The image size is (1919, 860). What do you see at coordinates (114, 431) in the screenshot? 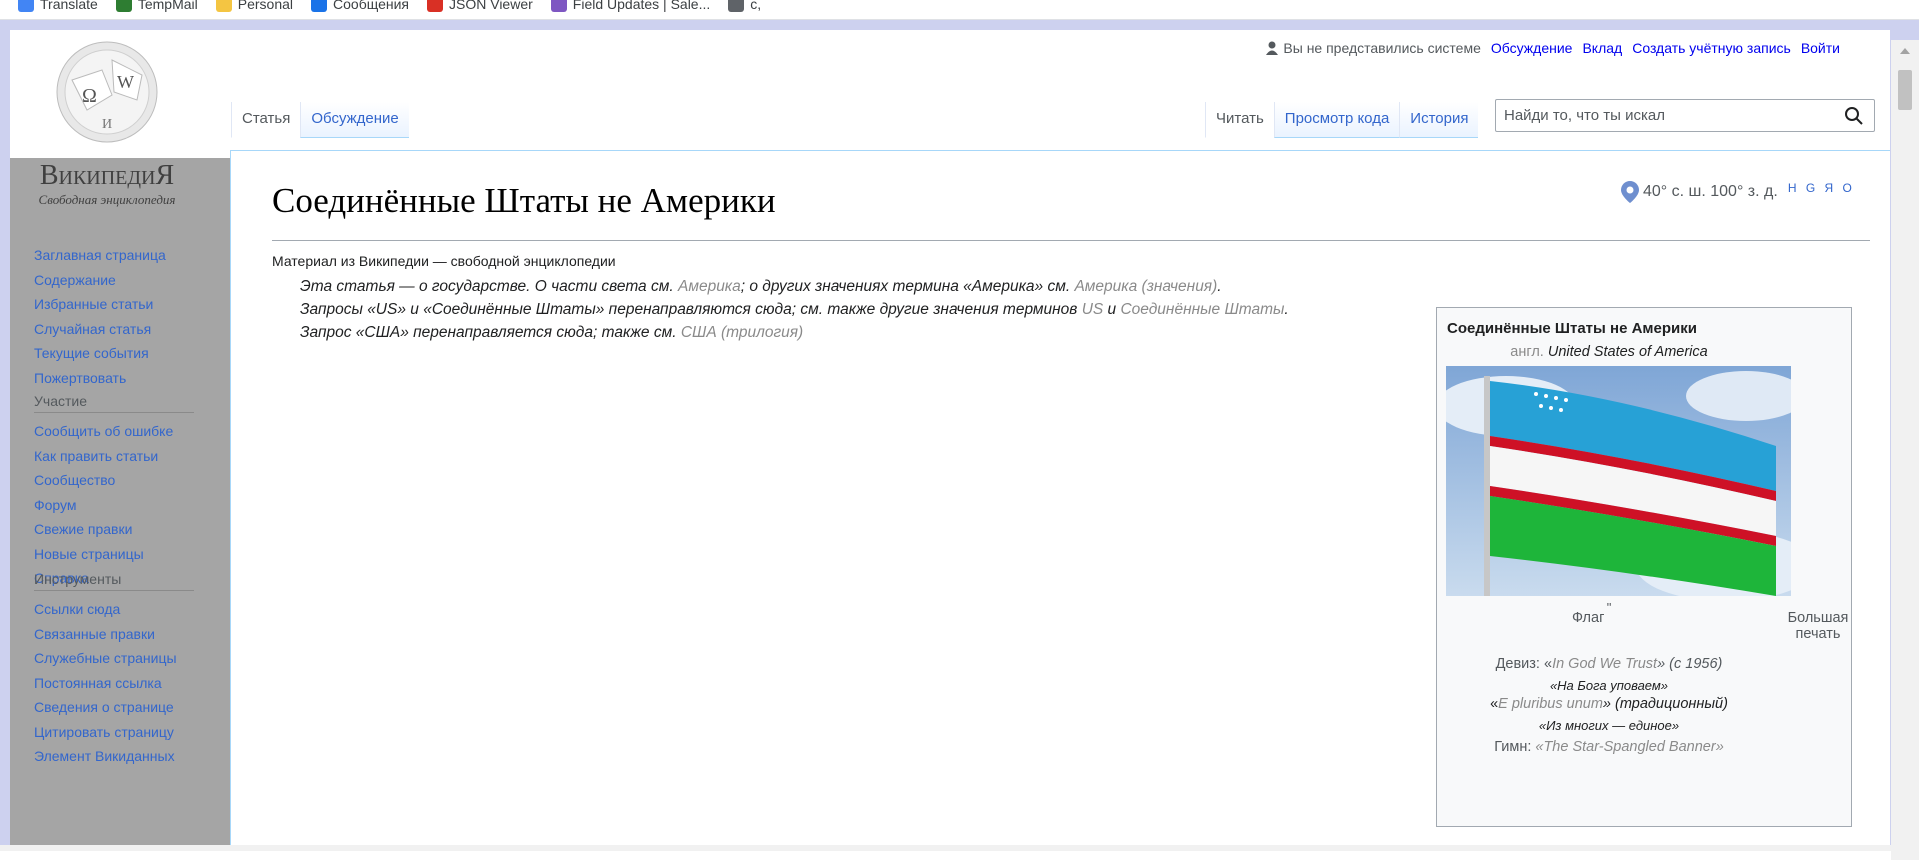
I see `nav-link: Сообщить об ошибке` at bounding box center [114, 431].